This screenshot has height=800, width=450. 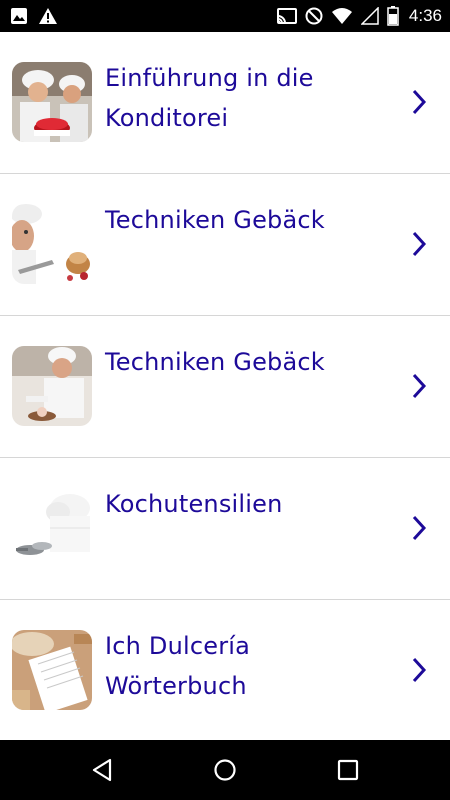 I want to click on status-left, so click(x=34, y=16).